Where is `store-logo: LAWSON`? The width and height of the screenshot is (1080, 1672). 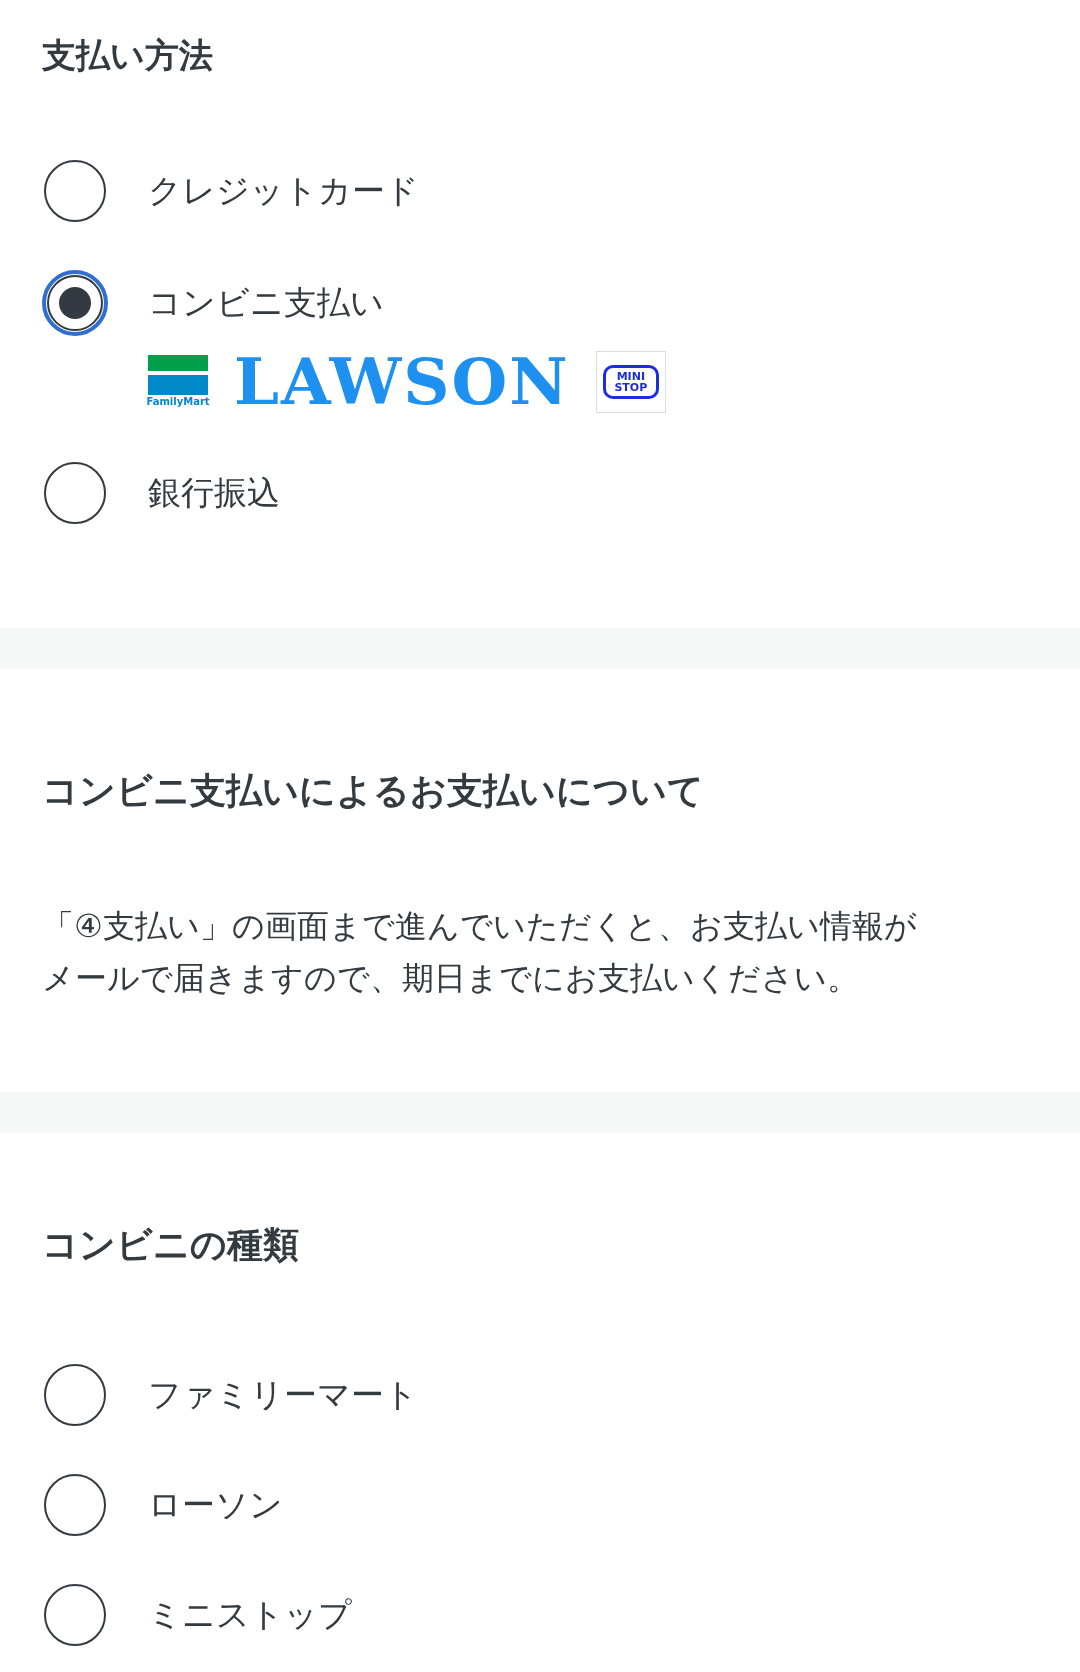
store-logo: LAWSON is located at coordinates (402, 382).